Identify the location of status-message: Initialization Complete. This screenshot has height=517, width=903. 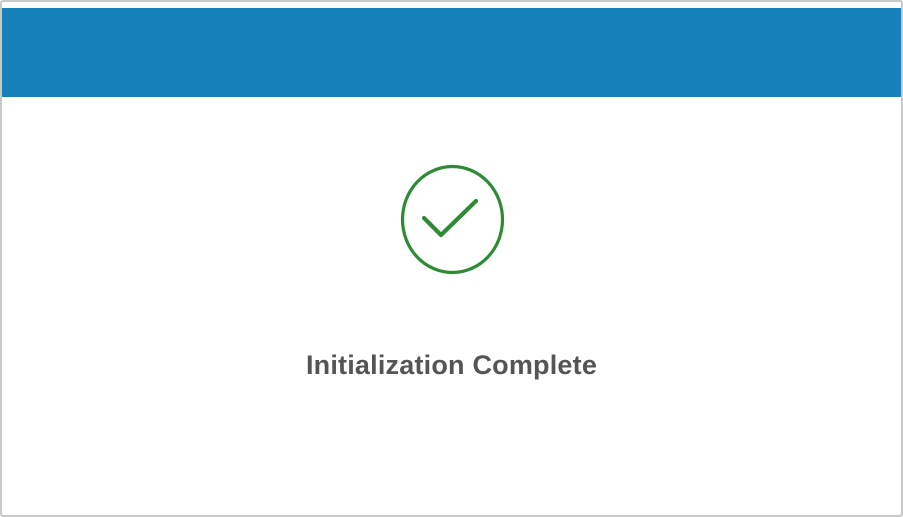
(451, 365).